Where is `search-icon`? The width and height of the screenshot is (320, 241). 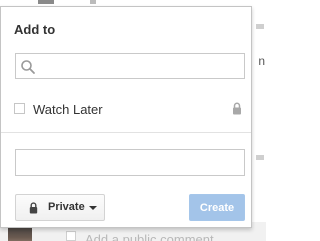 search-icon is located at coordinates (28, 67).